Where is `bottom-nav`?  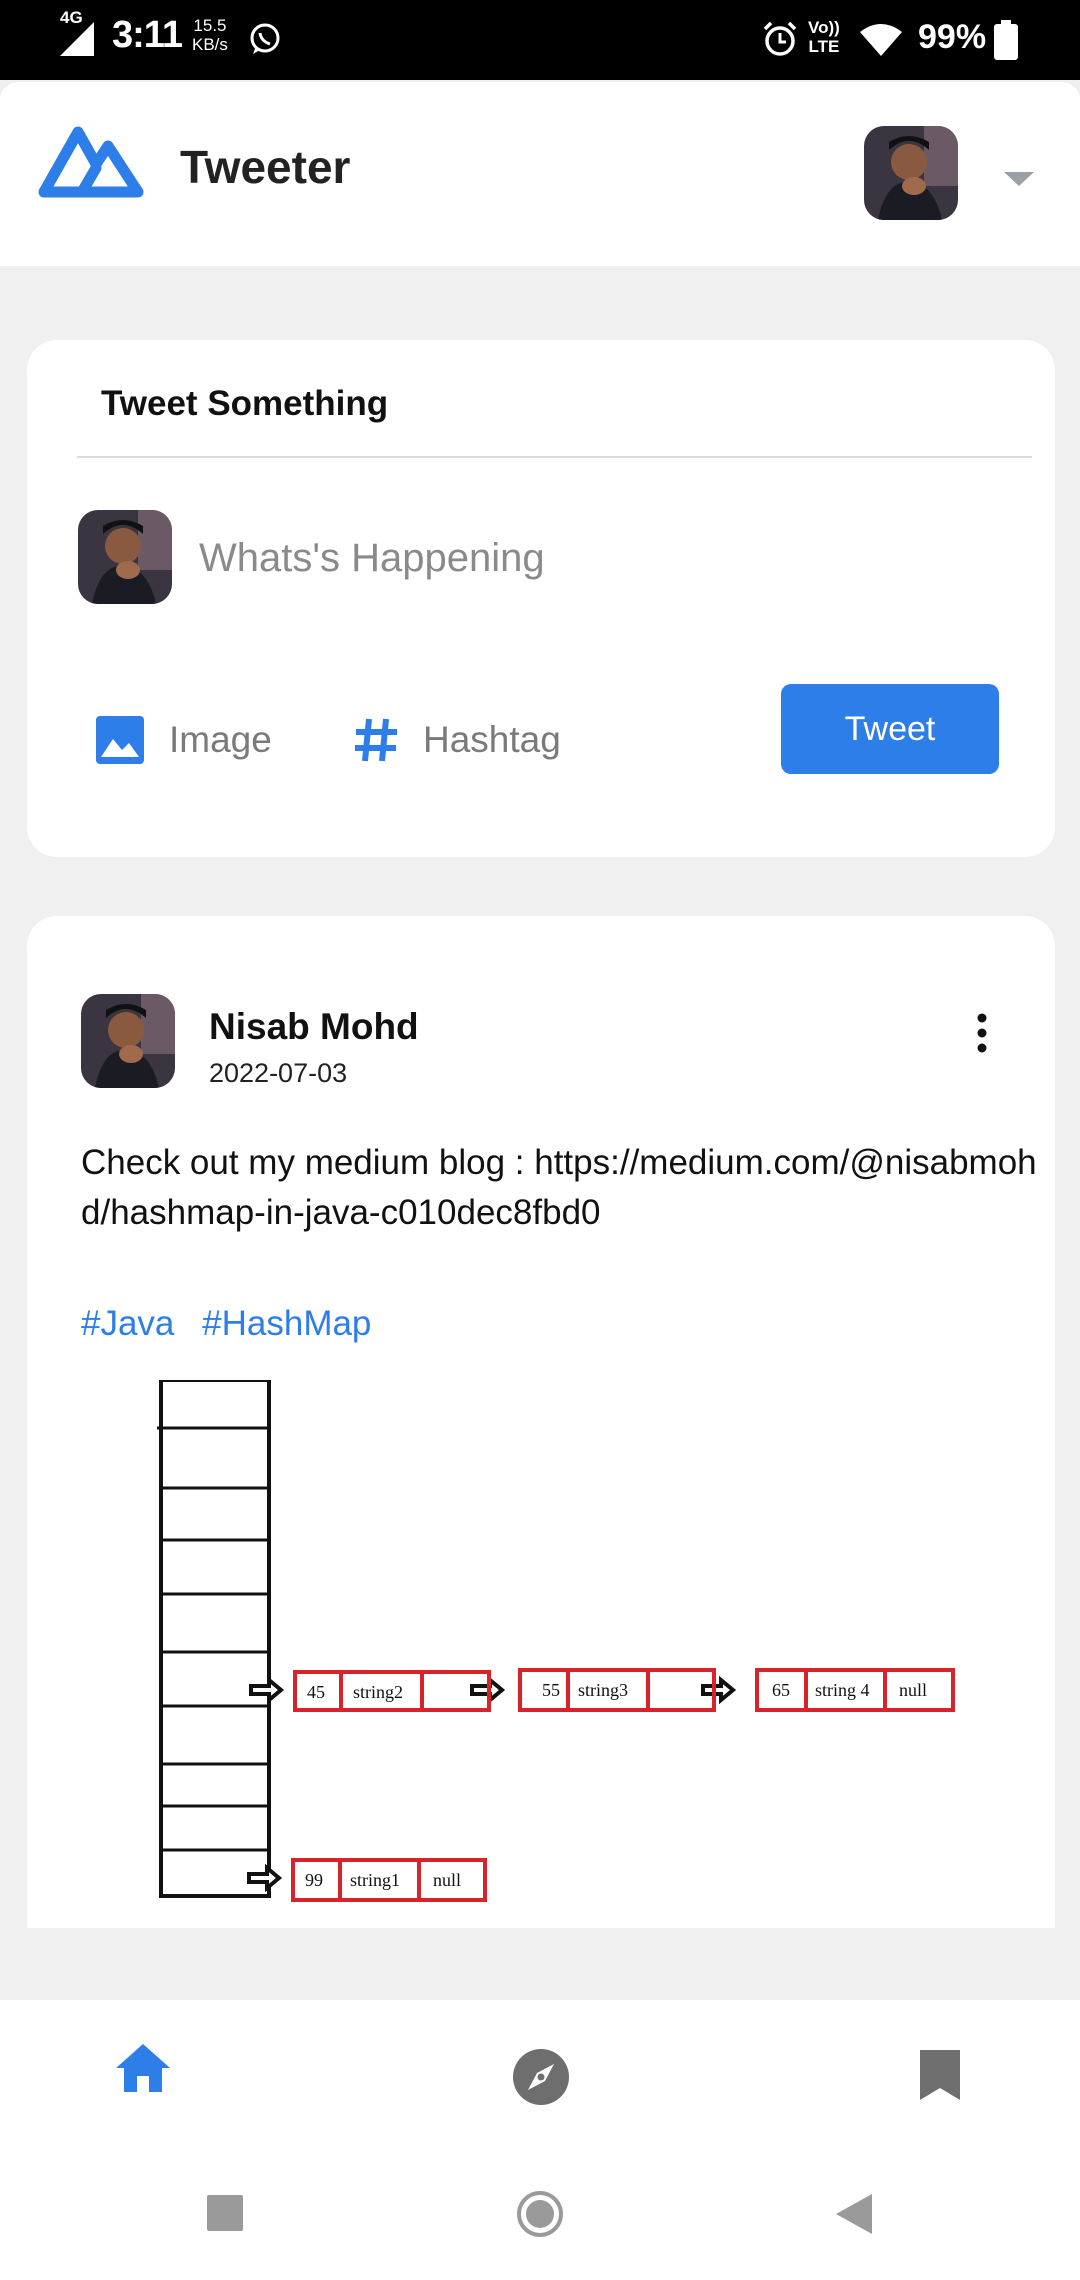
bottom-nav is located at coordinates (540, 2070).